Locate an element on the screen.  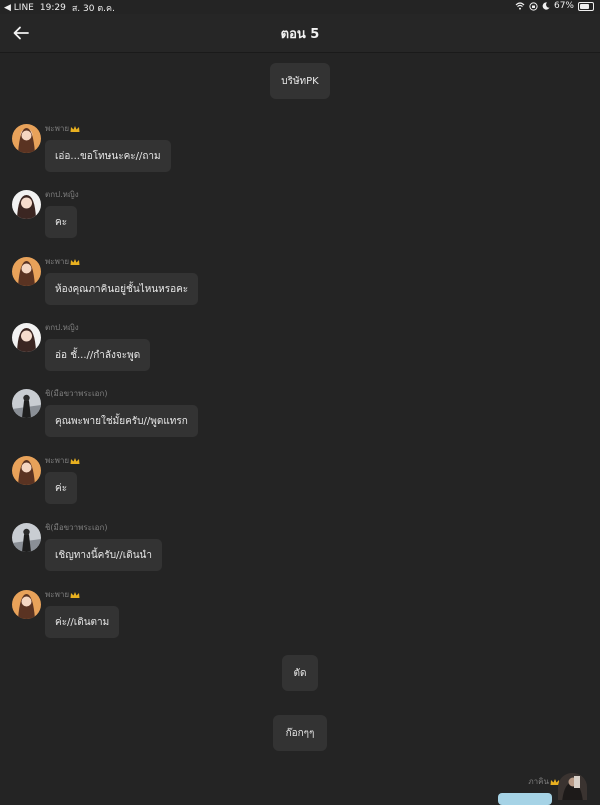
message-bubble: เอ่อ...ขอโทษนะคะ//ถาม is located at coordinates (108, 156).